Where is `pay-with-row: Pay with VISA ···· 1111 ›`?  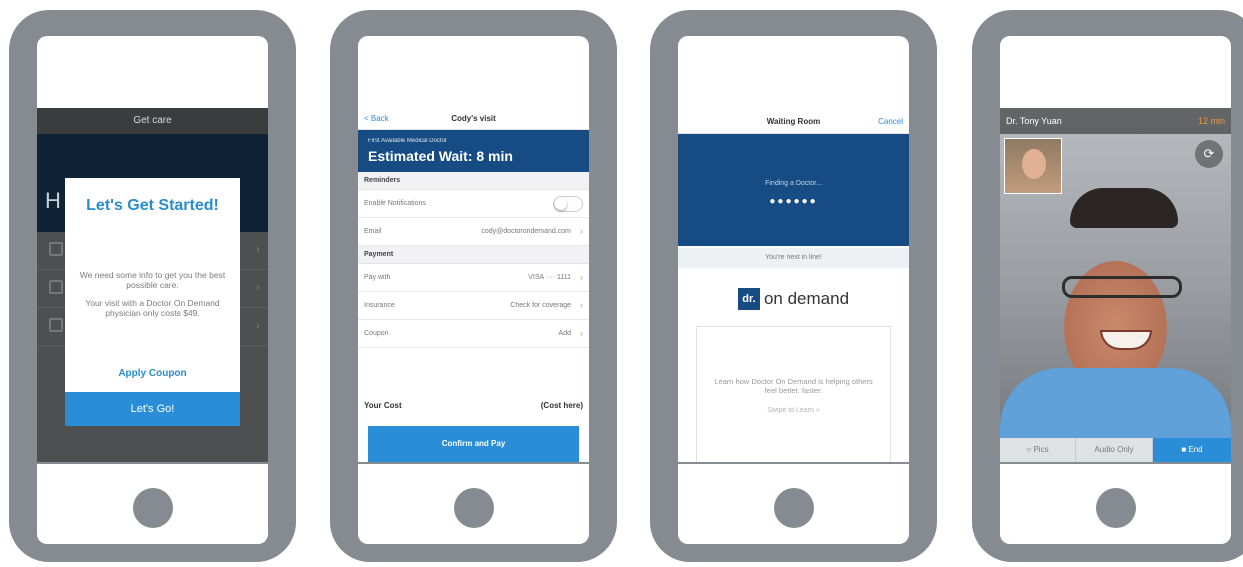
pay-with-row: Pay with VISA ···· 1111 › is located at coordinates (473, 278).